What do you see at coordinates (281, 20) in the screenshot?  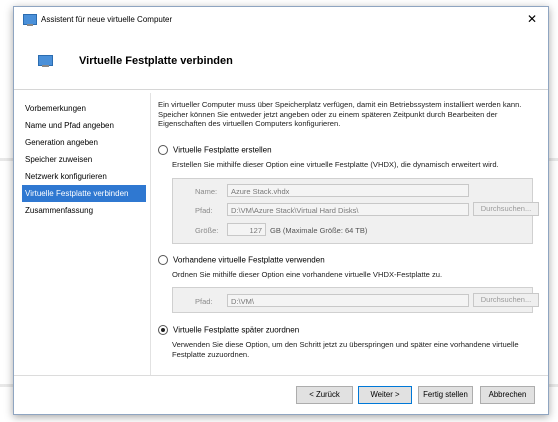 I see `title-bar: Assistent für neue virtuelle Computer ✕` at bounding box center [281, 20].